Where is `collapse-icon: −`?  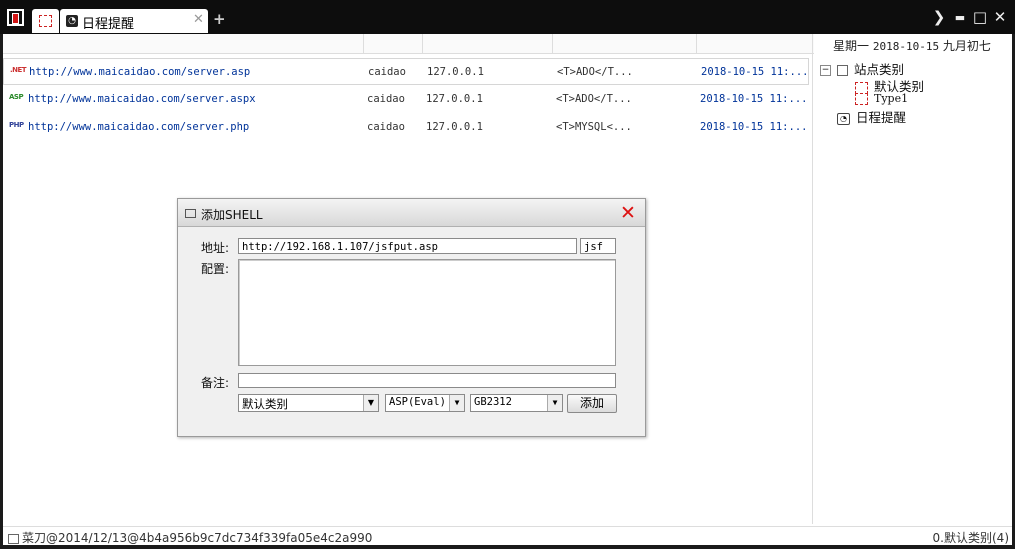 collapse-icon: − is located at coordinates (825, 70).